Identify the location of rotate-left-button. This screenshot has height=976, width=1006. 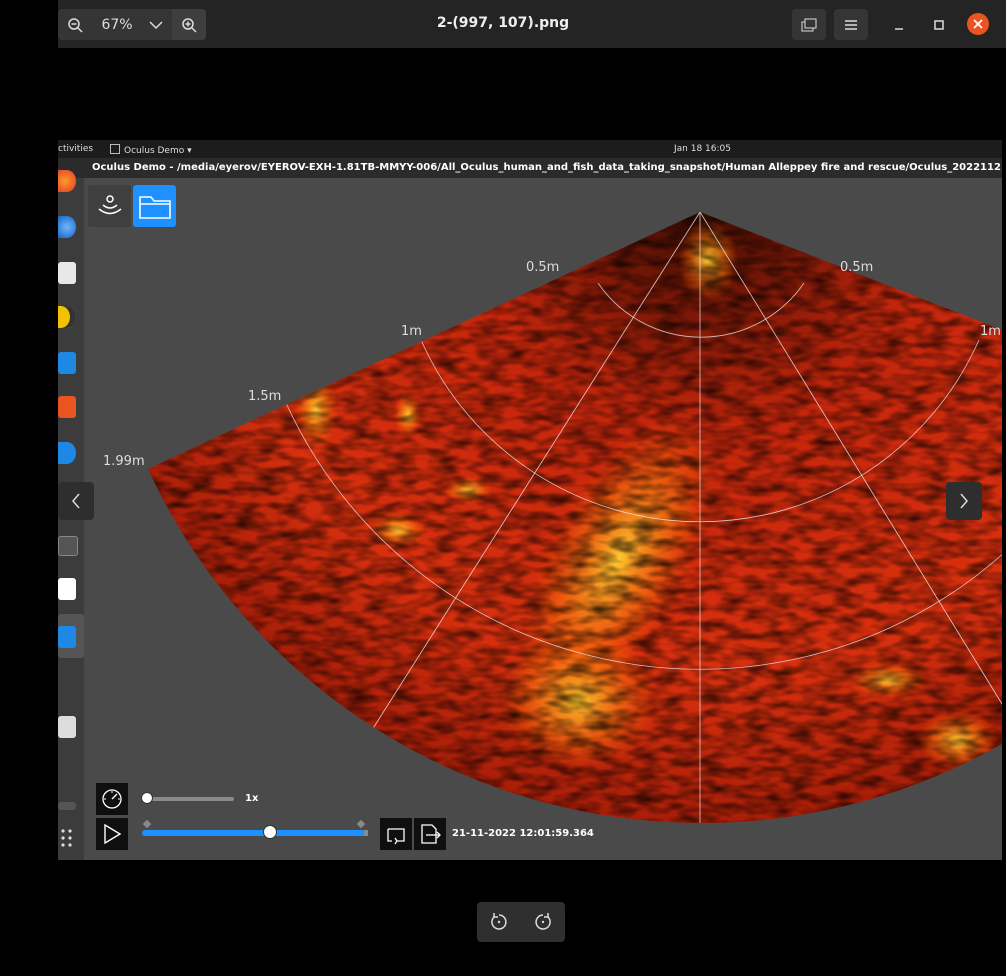
(499, 922).